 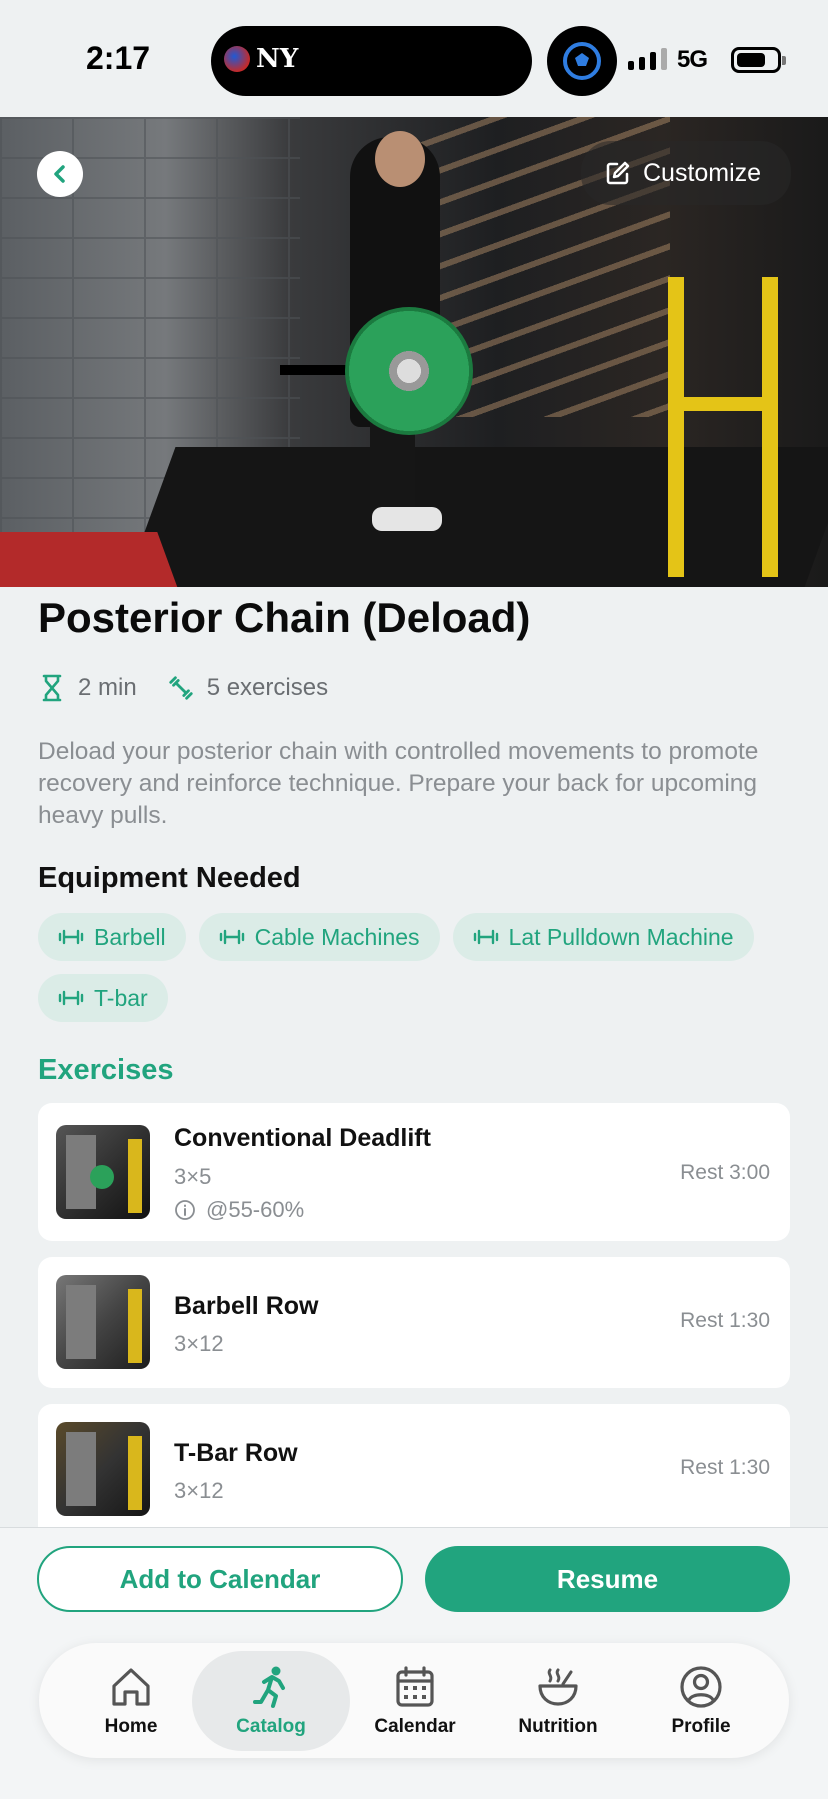 I want to click on workout-meta: 2 min 5 exercises, so click(x=198, y=688).